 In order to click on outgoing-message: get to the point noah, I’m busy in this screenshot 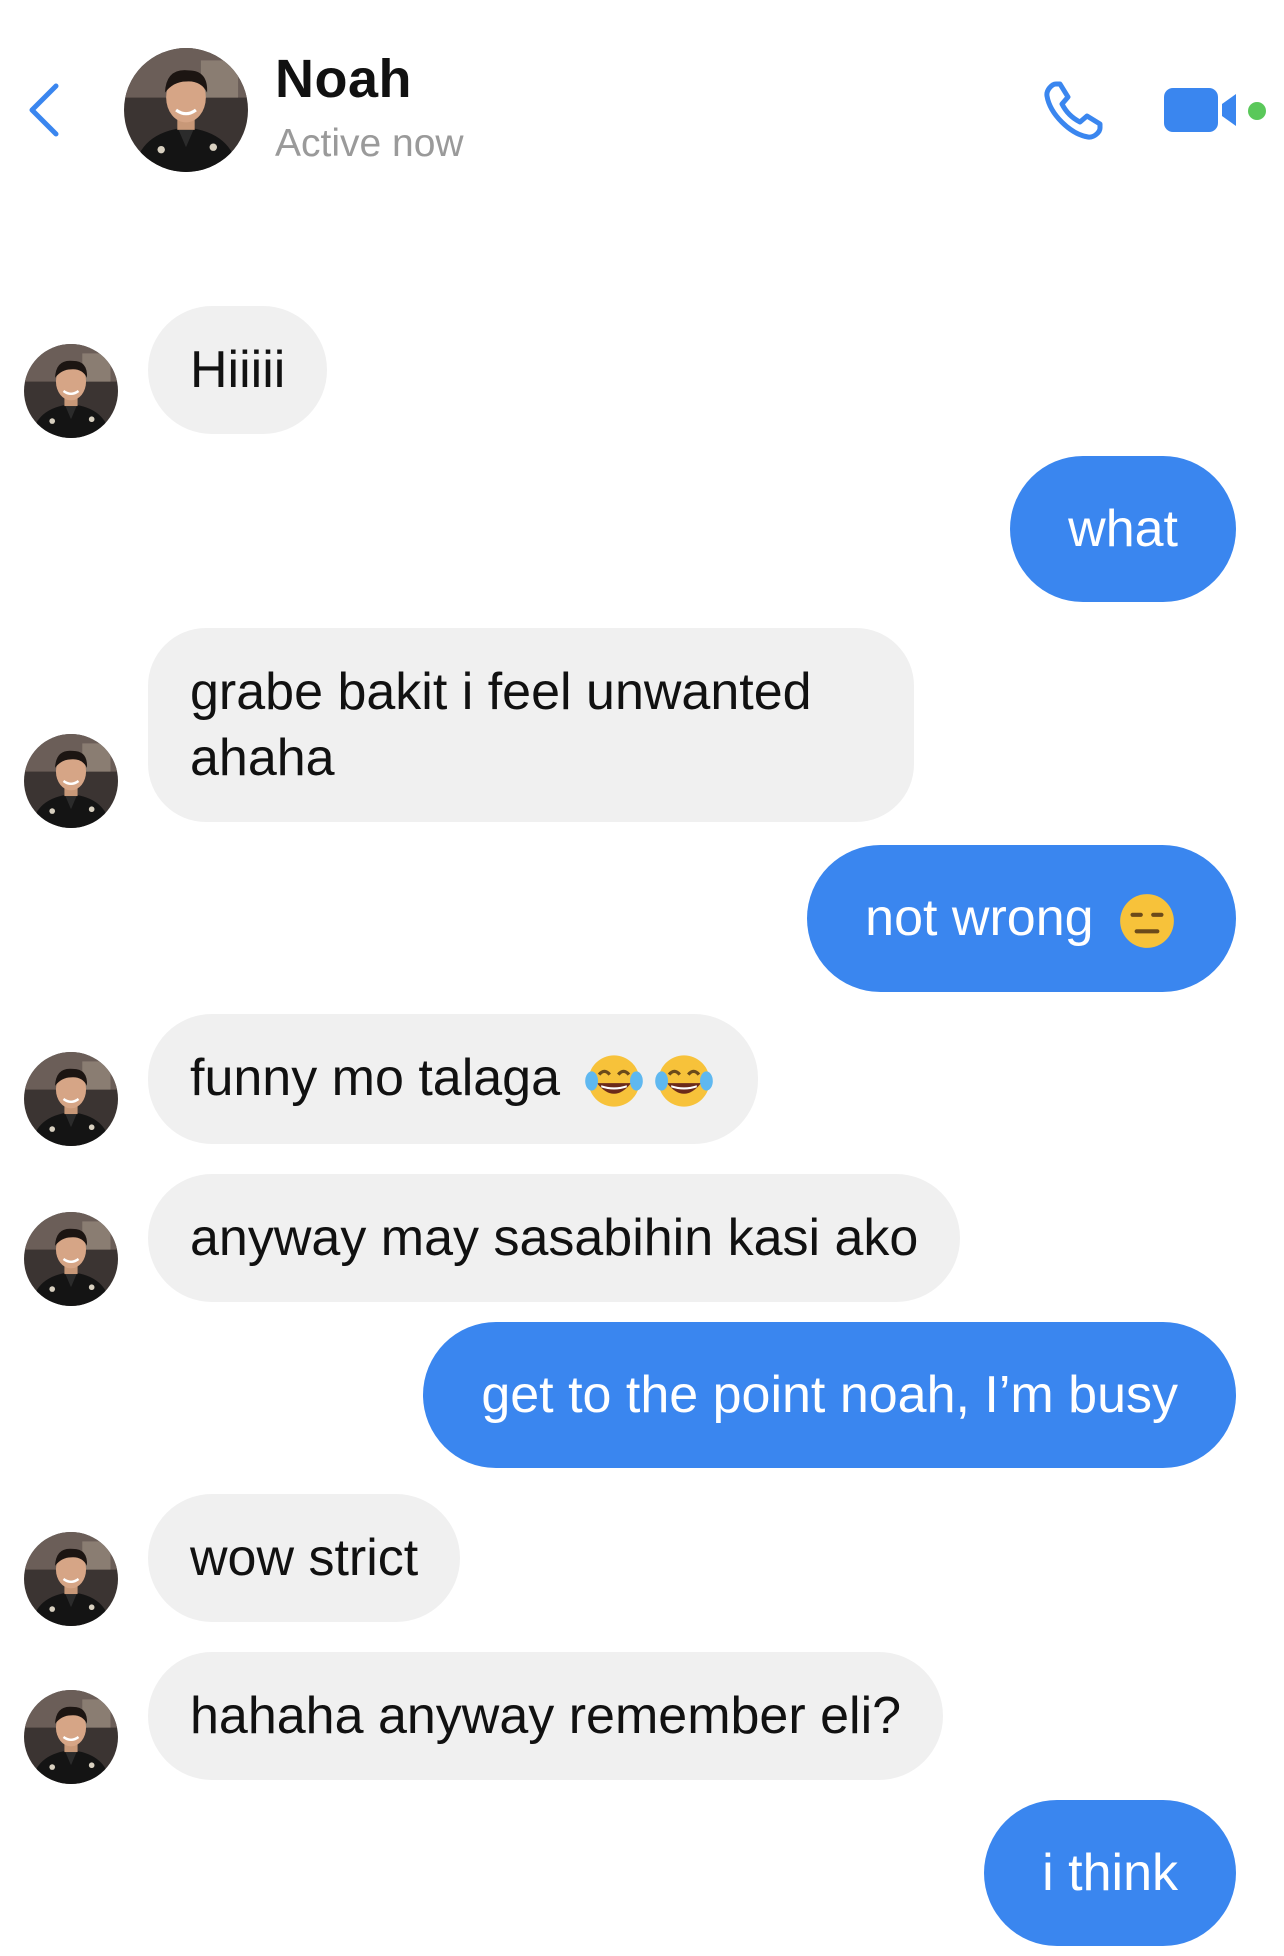, I will do `click(829, 1395)`.